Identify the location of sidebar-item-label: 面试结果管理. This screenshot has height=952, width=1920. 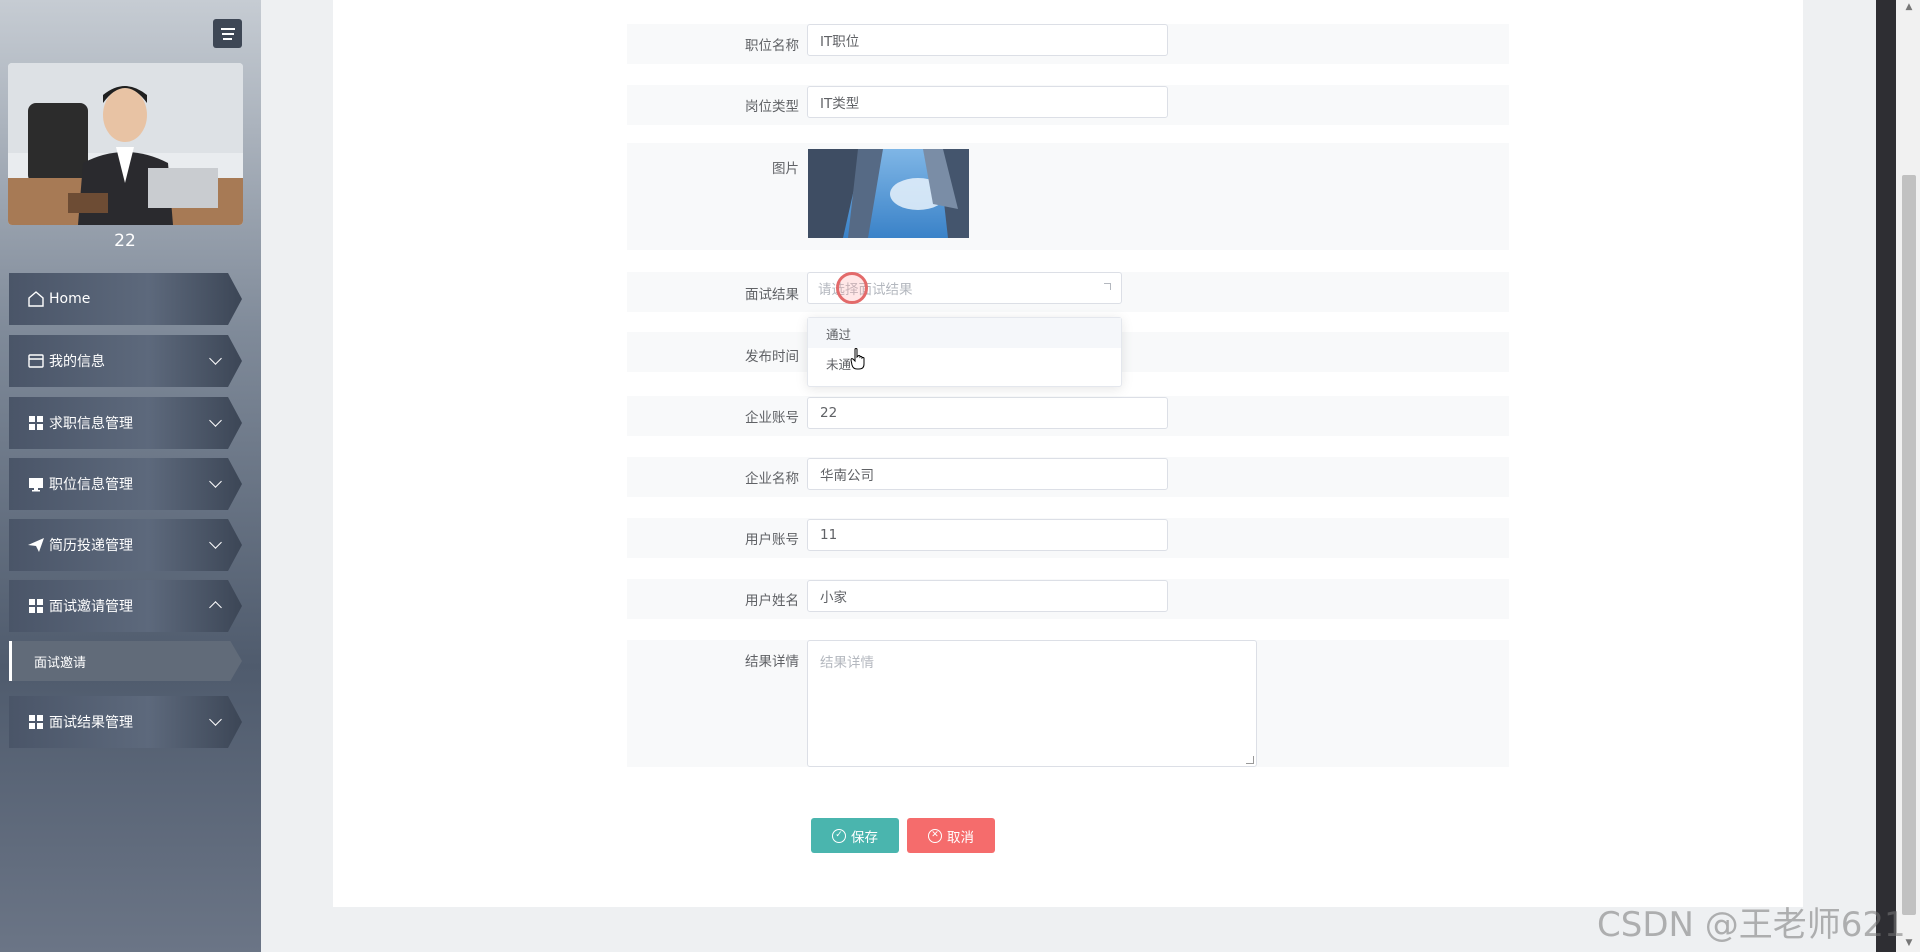
(91, 723).